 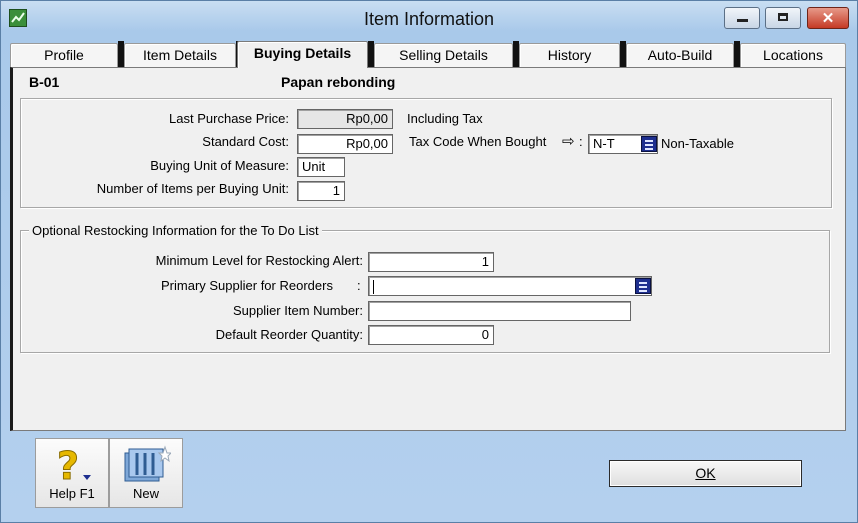 I want to click on ok-button-label: OK, so click(x=705, y=473).